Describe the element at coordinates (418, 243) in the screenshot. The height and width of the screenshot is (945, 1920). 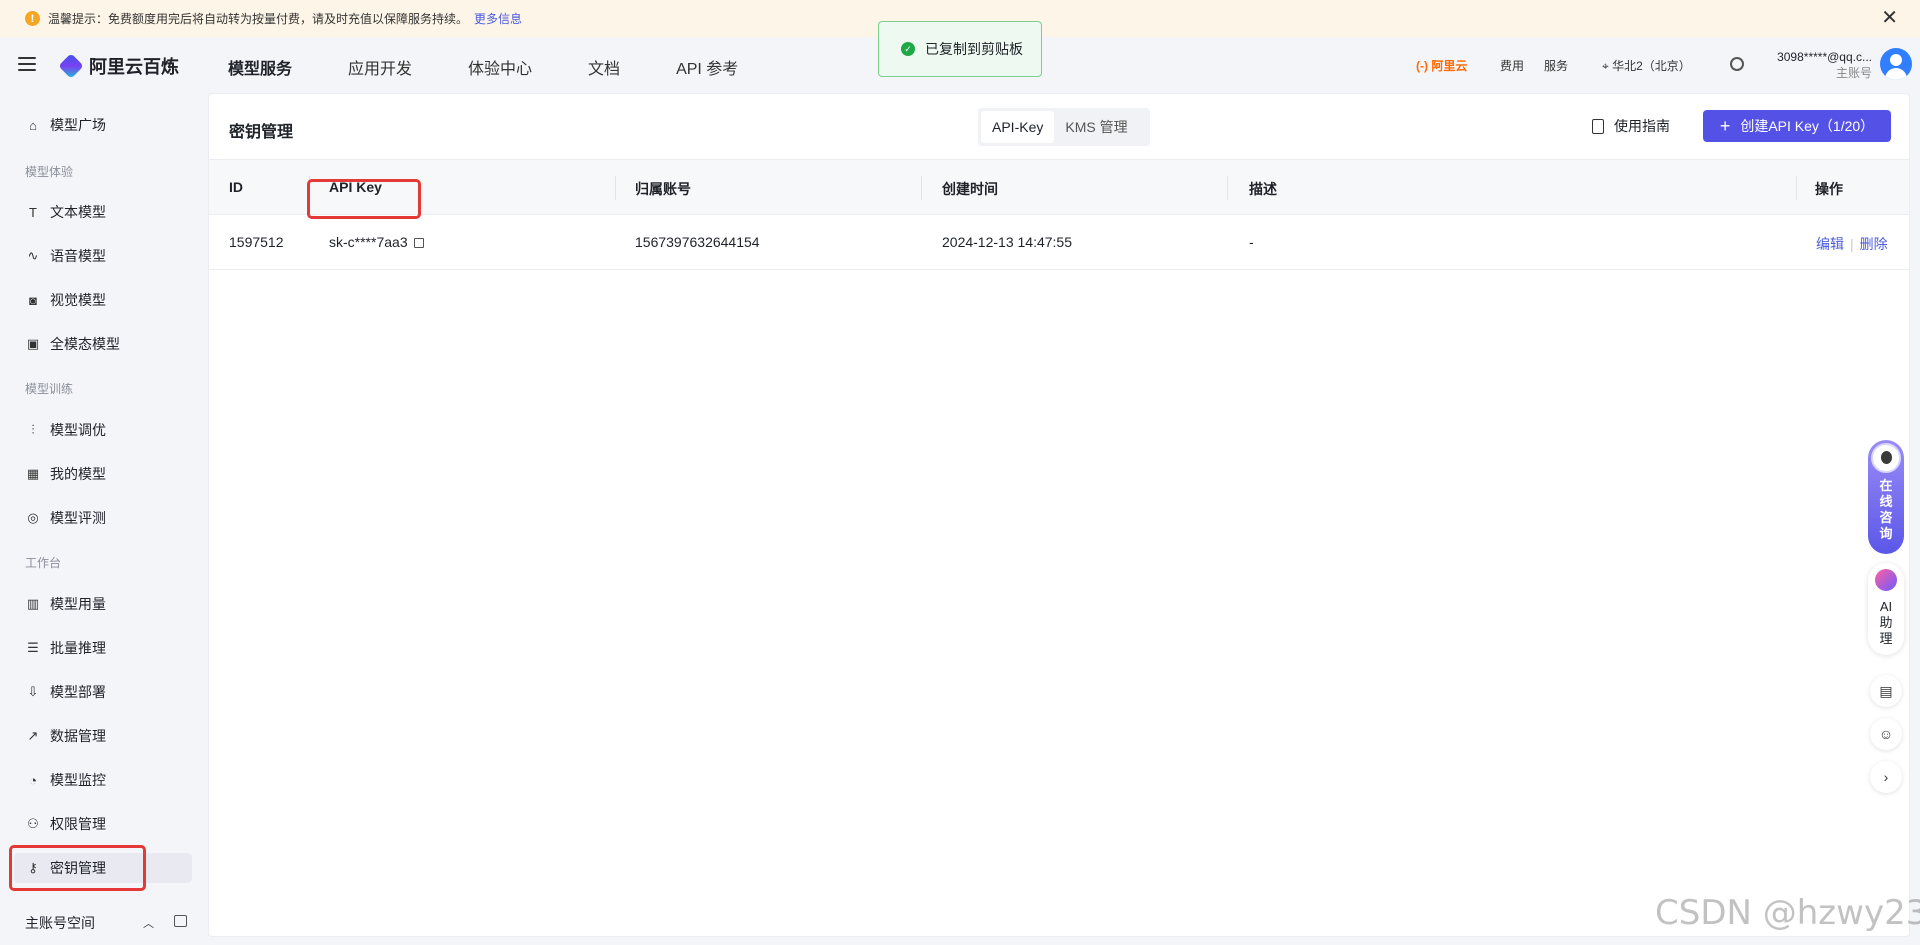
I see `copy-icon` at that location.